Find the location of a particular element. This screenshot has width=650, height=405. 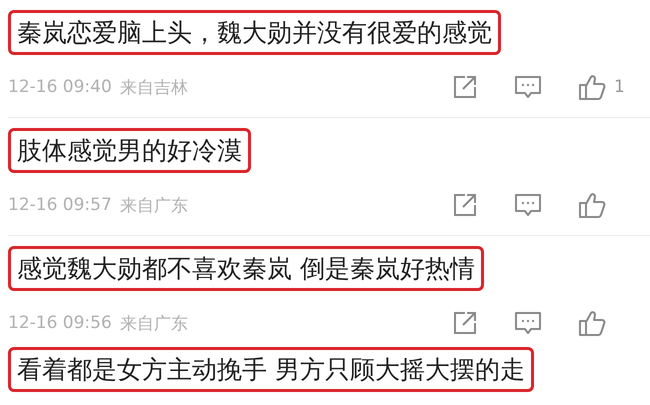

comment-time: 12-16 09:57 is located at coordinates (60, 205).